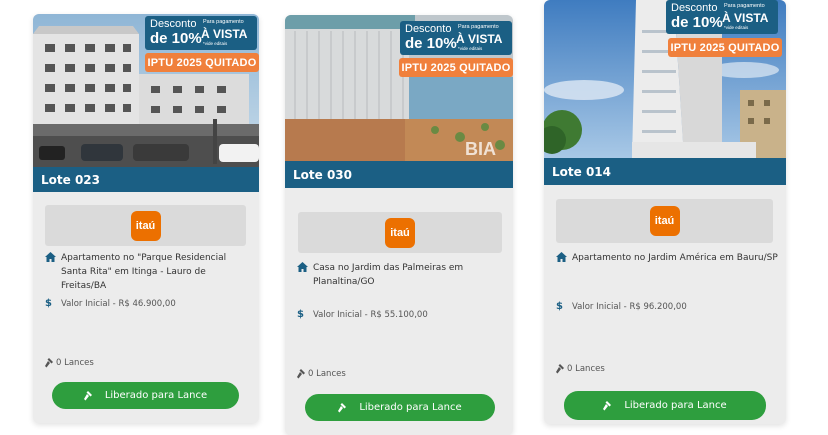 This screenshot has width=828, height=435. I want to click on initial-value-text: Valor Inicial - R$ 55.100,00, so click(370, 314).